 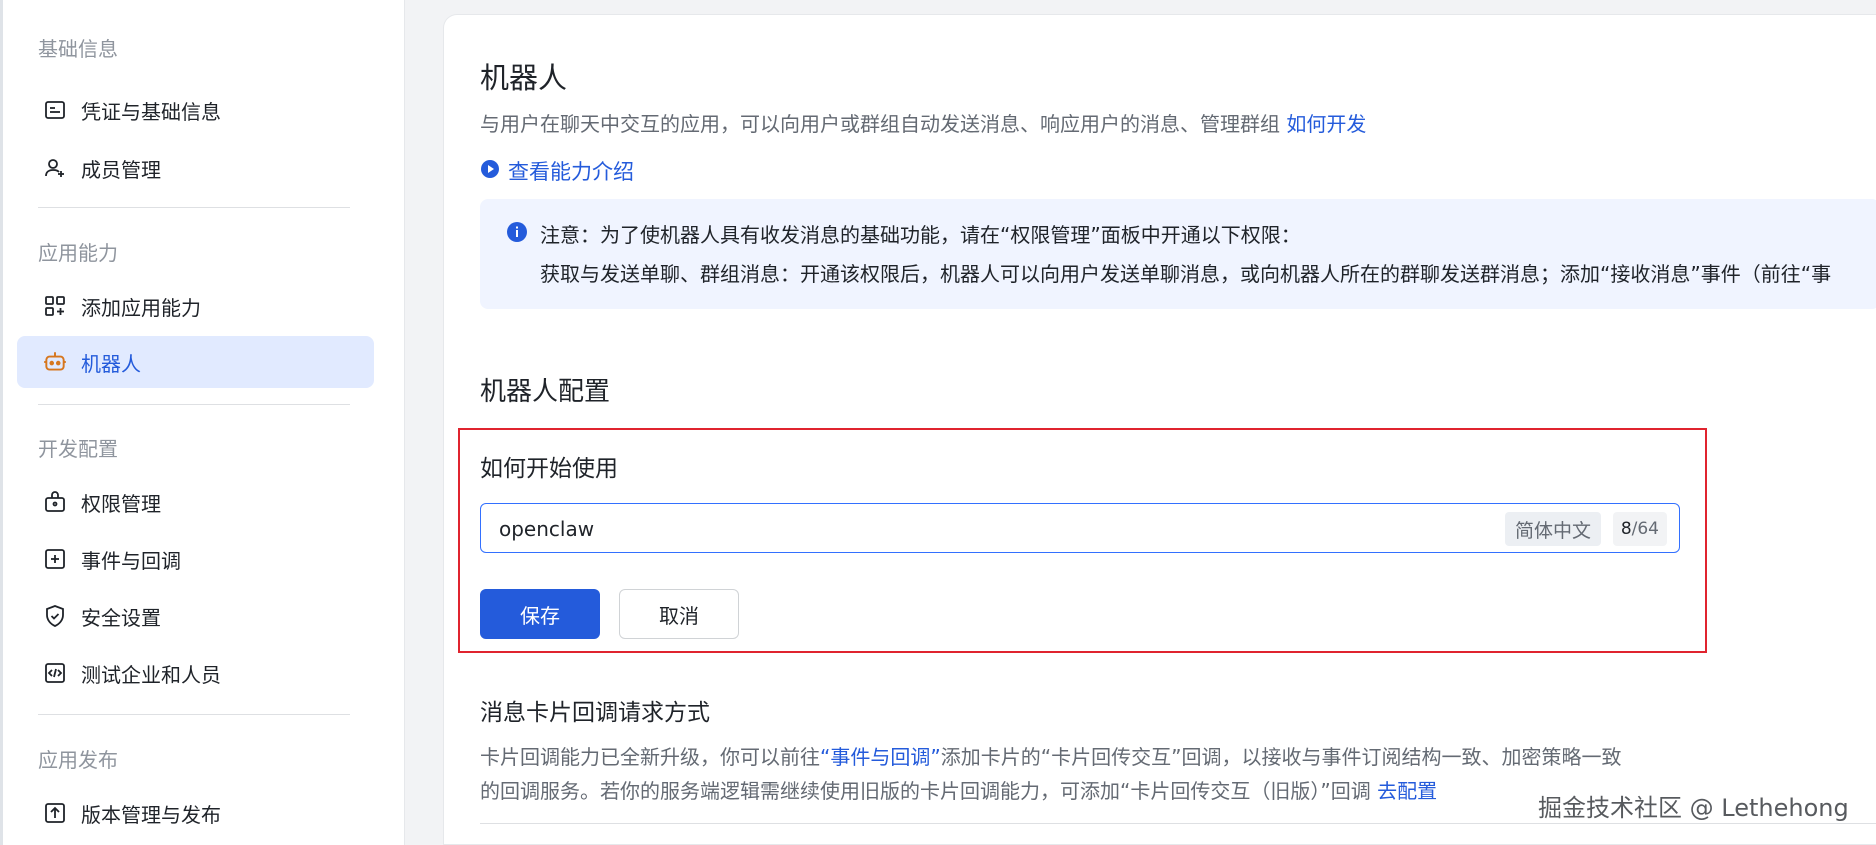 I want to click on info-icon, so click(x=517, y=234).